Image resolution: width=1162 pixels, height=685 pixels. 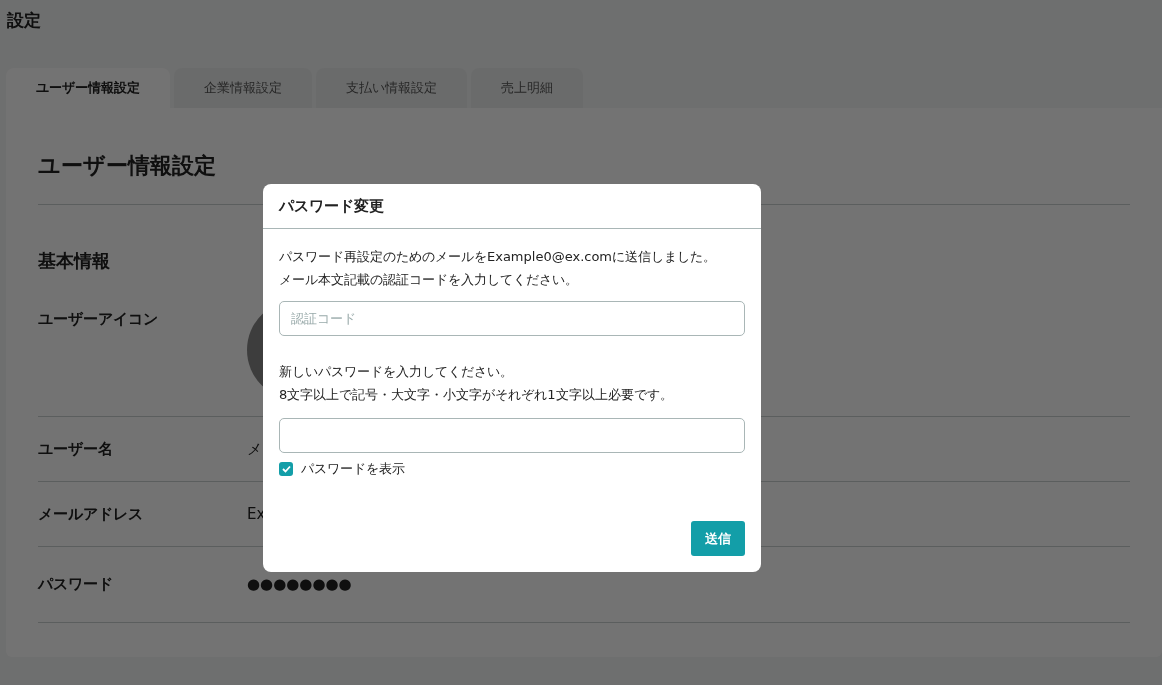 What do you see at coordinates (498, 257) in the screenshot?
I see `instruction-text: パスワード再設定のためのメールをExample0@ex.comに送信しました。` at bounding box center [498, 257].